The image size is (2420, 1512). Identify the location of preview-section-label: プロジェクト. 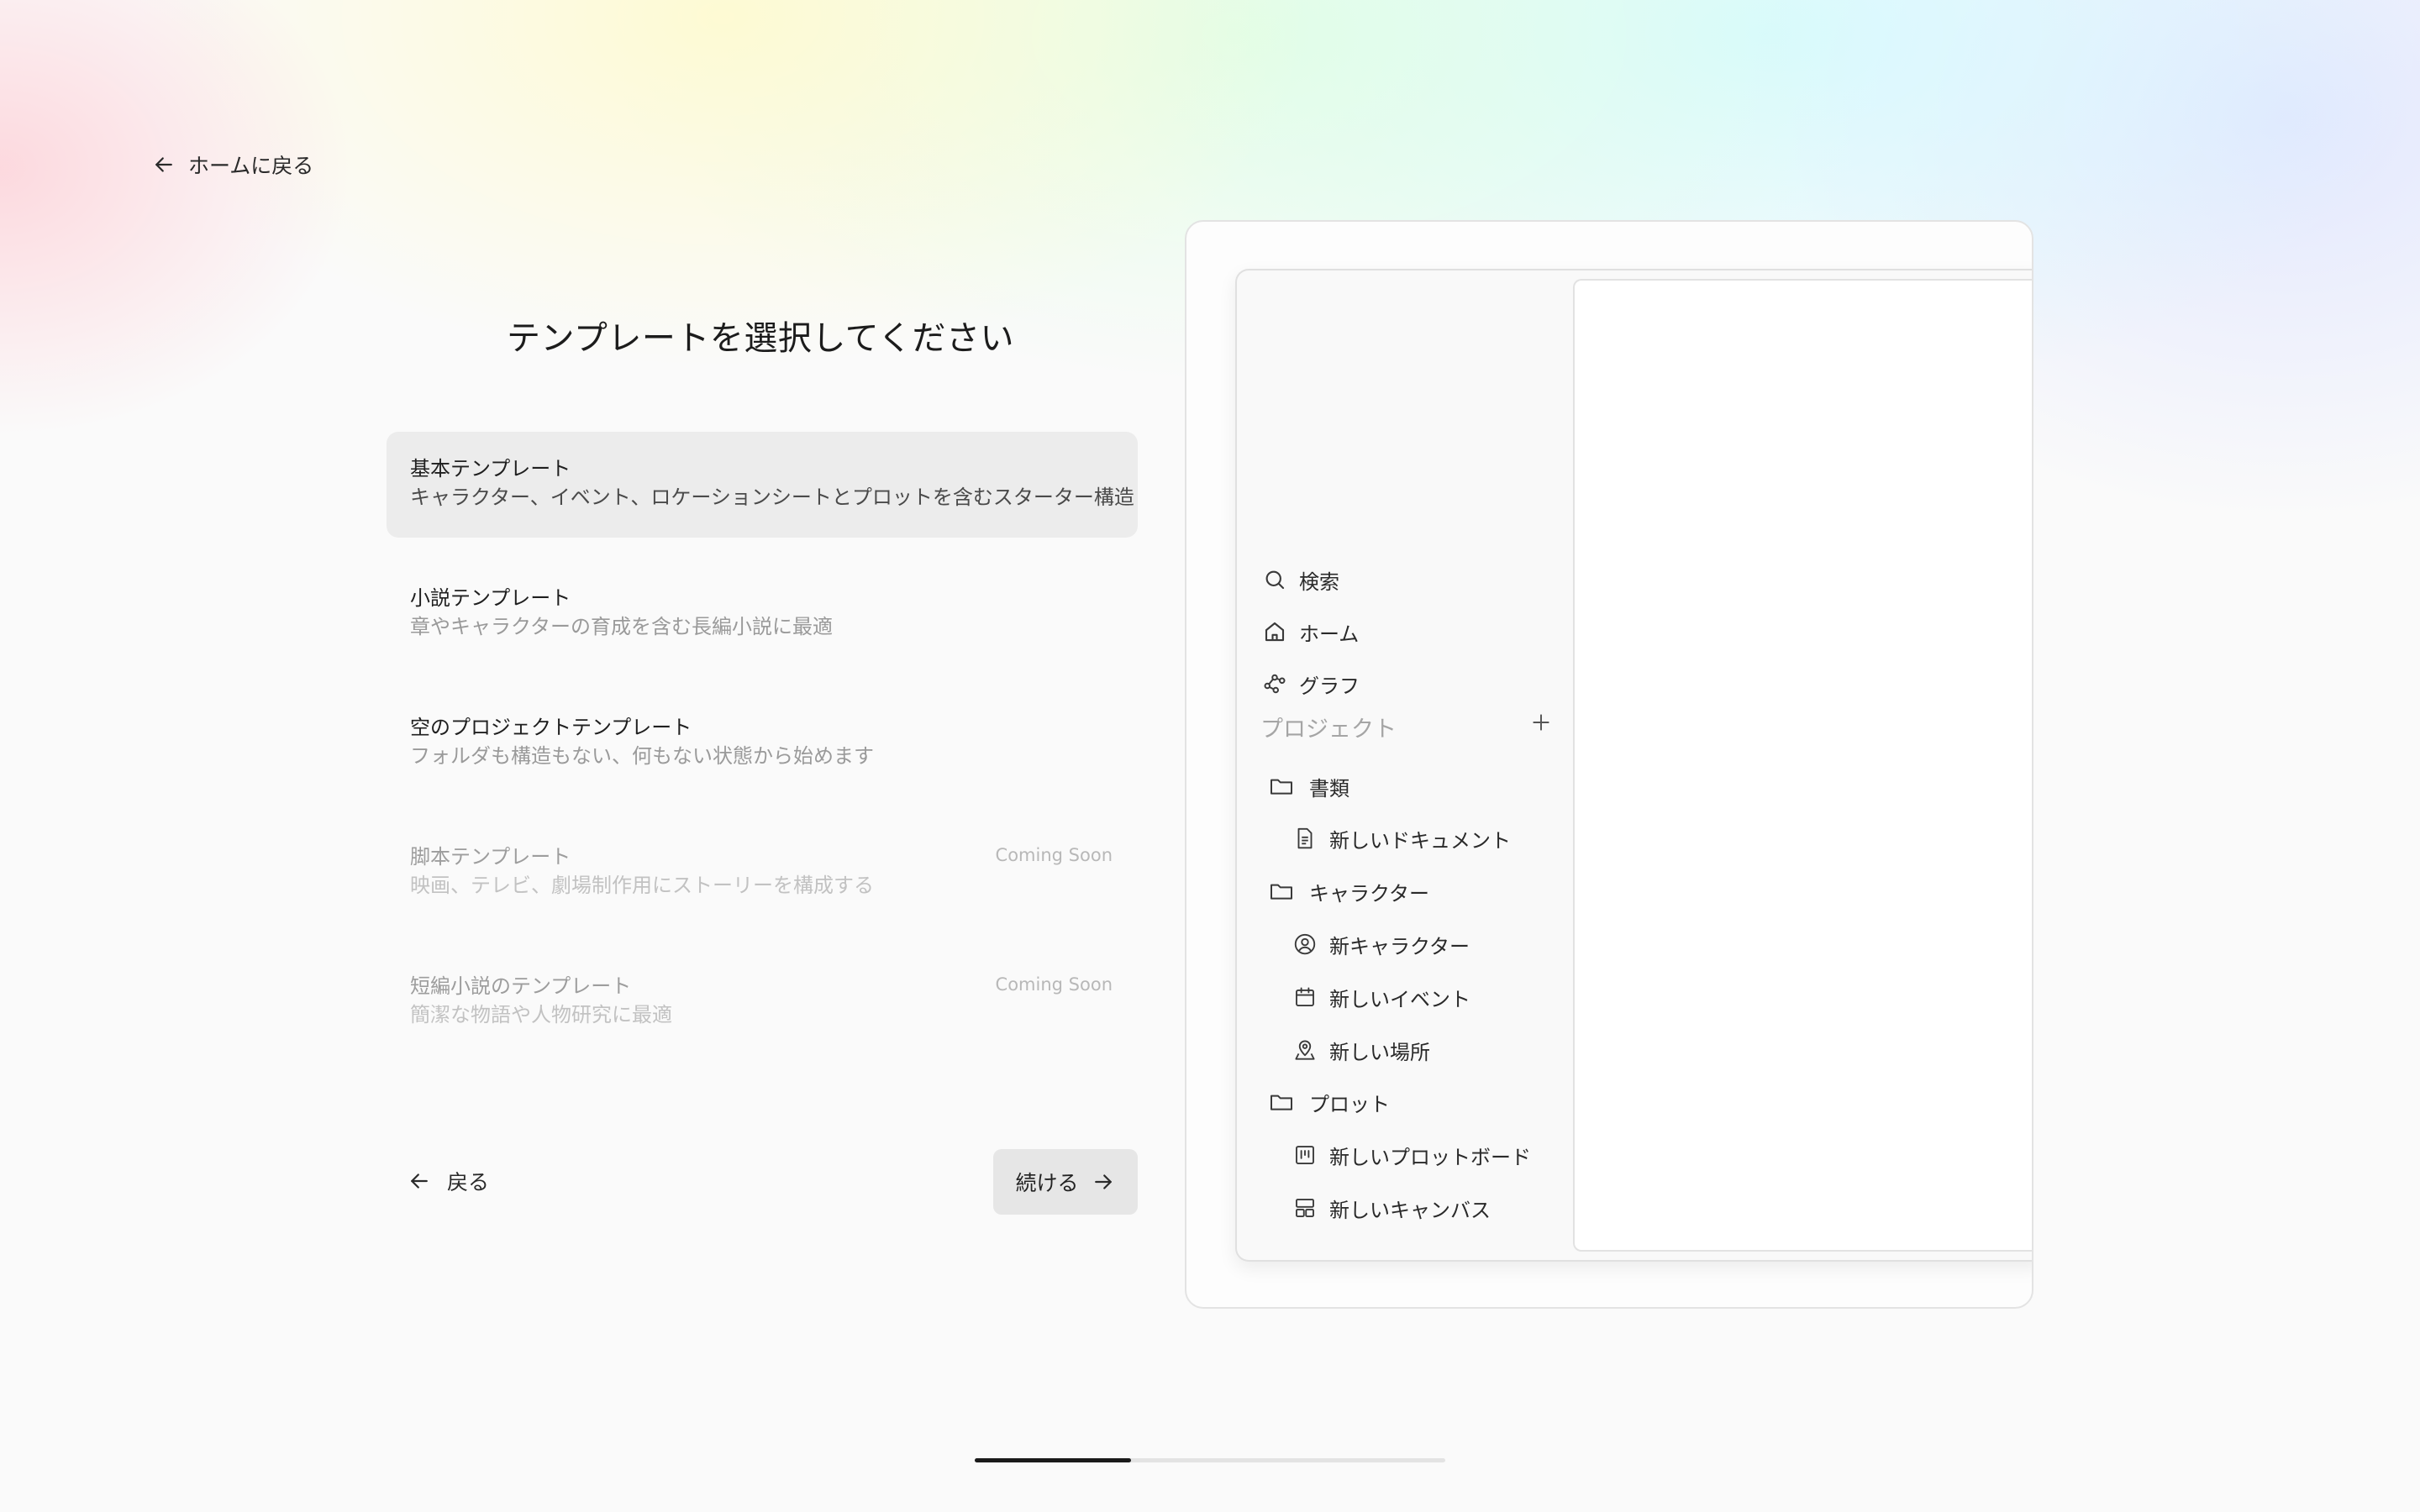
(1328, 730).